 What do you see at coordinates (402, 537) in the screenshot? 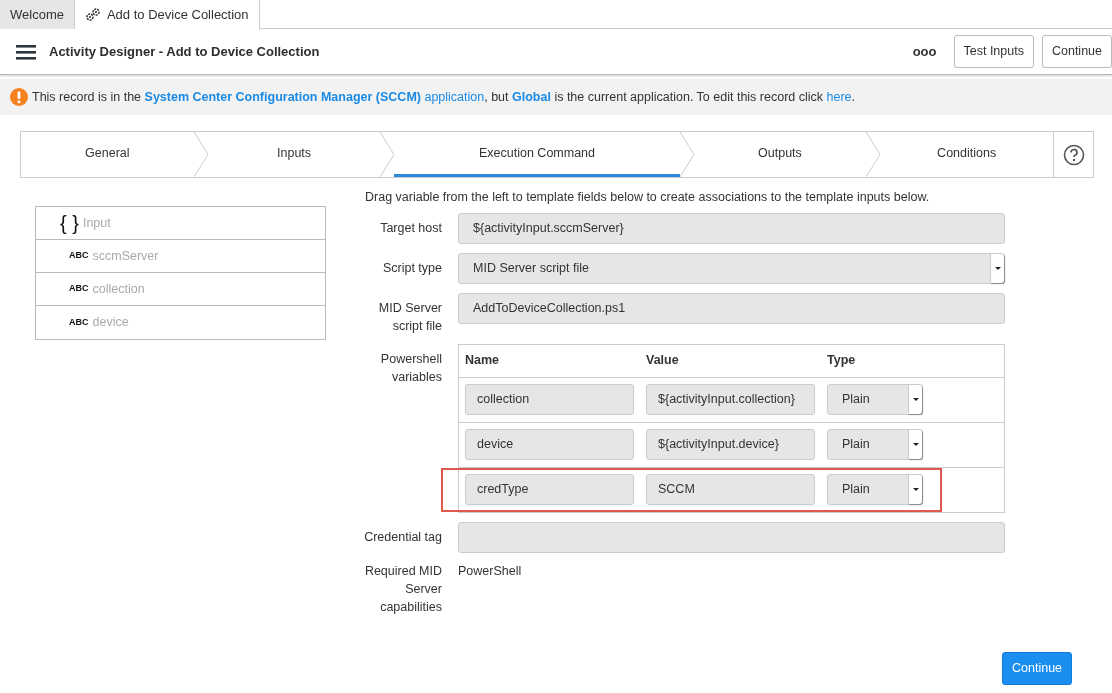
I see `field-label: Credential tag` at bounding box center [402, 537].